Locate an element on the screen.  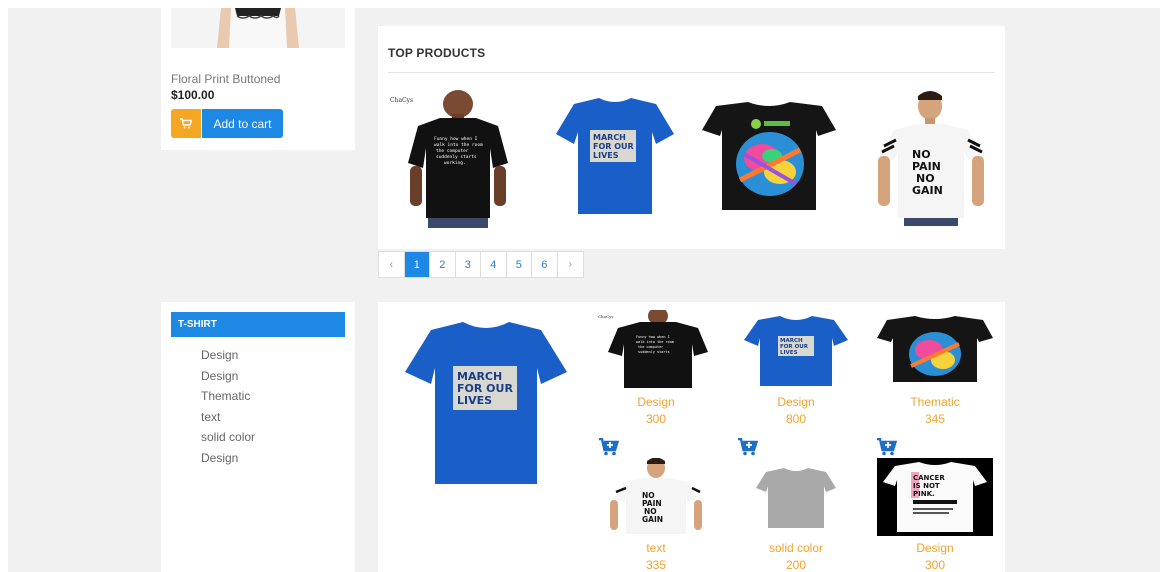
pagination-prev: ‹ is located at coordinates (392, 264).